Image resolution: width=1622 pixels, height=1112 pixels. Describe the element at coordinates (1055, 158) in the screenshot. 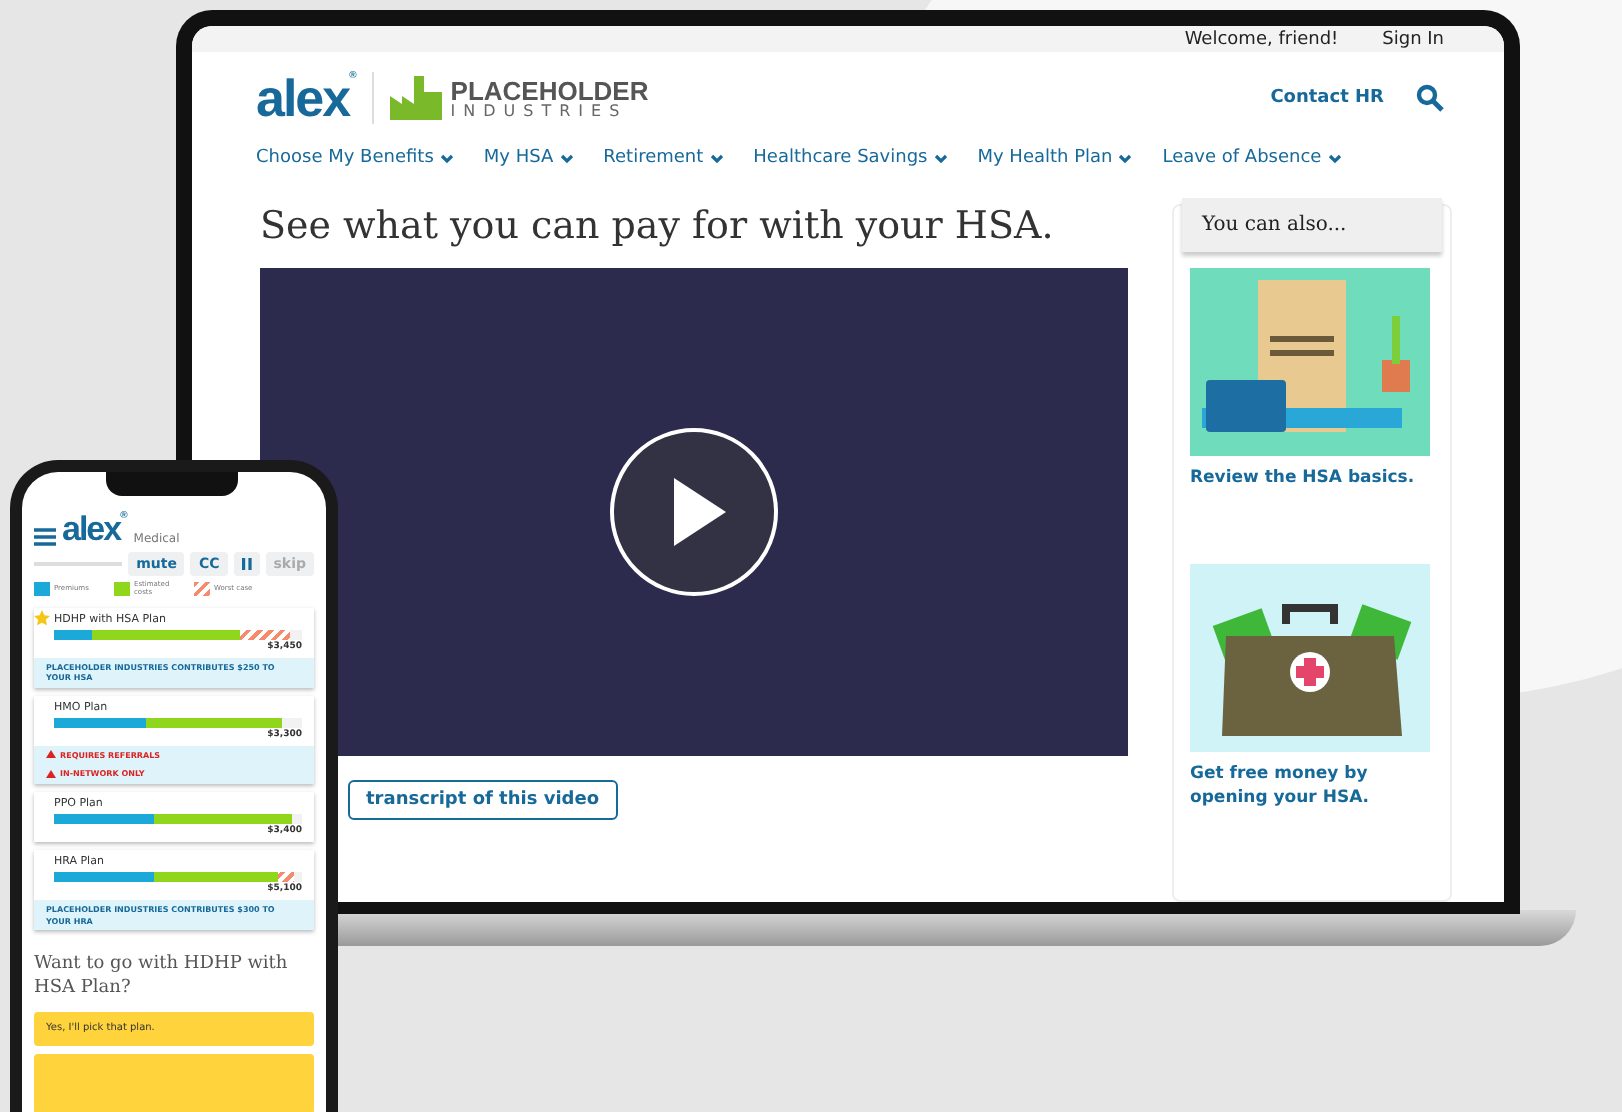

I see `nav-menu-item: My Health Plan` at that location.